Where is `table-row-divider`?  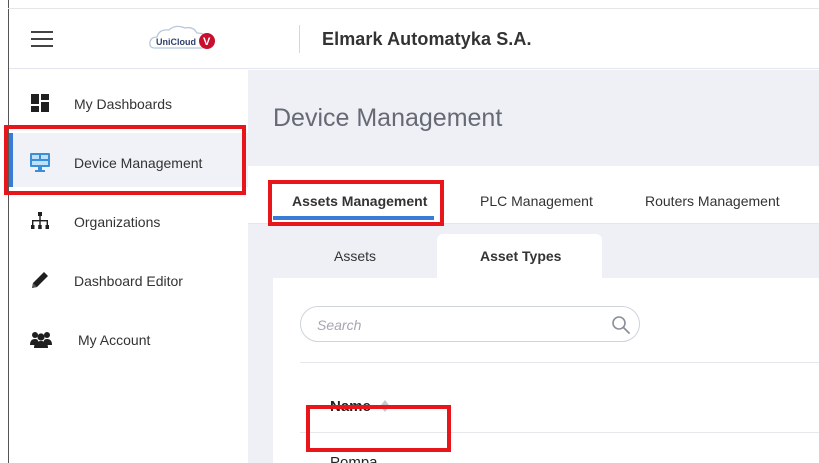 table-row-divider is located at coordinates (559, 432).